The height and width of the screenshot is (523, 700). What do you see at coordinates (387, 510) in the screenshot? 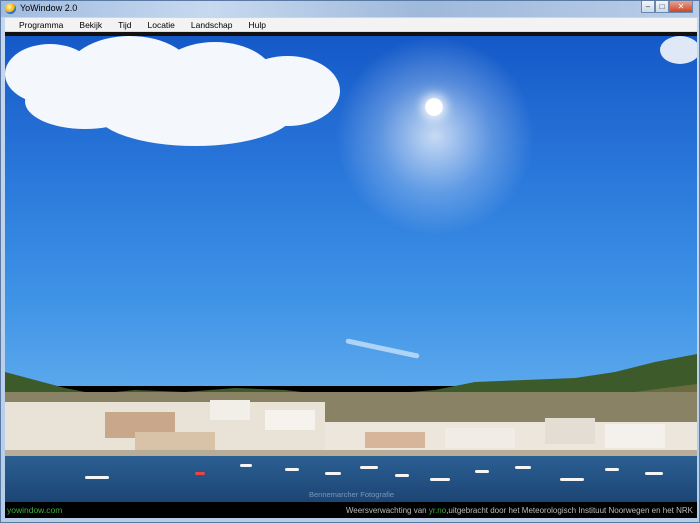
I see `forecast-prefix: Weersverwachting van` at bounding box center [387, 510].